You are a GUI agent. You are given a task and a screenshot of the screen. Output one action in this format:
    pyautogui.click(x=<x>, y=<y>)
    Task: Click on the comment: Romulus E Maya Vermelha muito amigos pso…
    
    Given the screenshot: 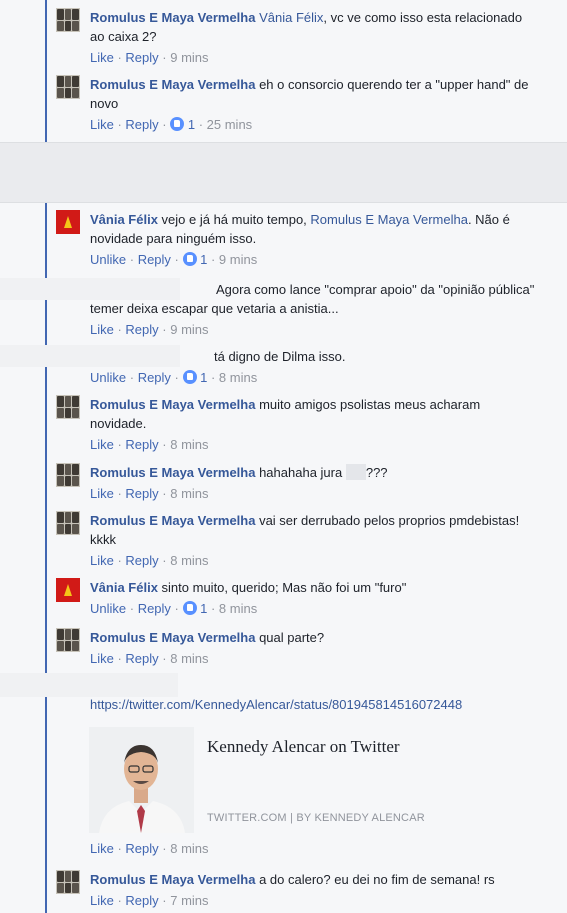 What is the action you would take?
    pyautogui.click(x=296, y=424)
    